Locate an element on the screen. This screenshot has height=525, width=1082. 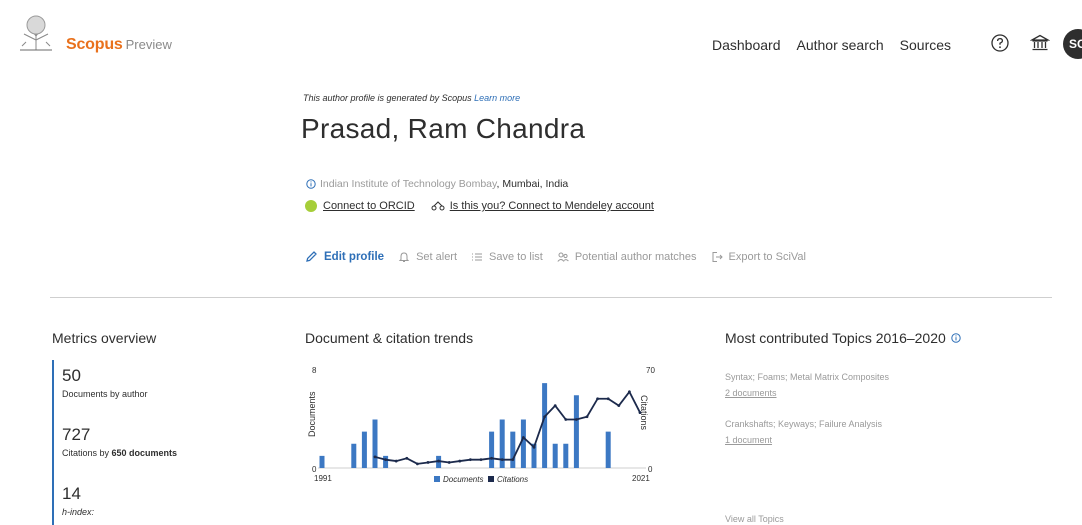
mendeley-icon is located at coordinates (438, 206).